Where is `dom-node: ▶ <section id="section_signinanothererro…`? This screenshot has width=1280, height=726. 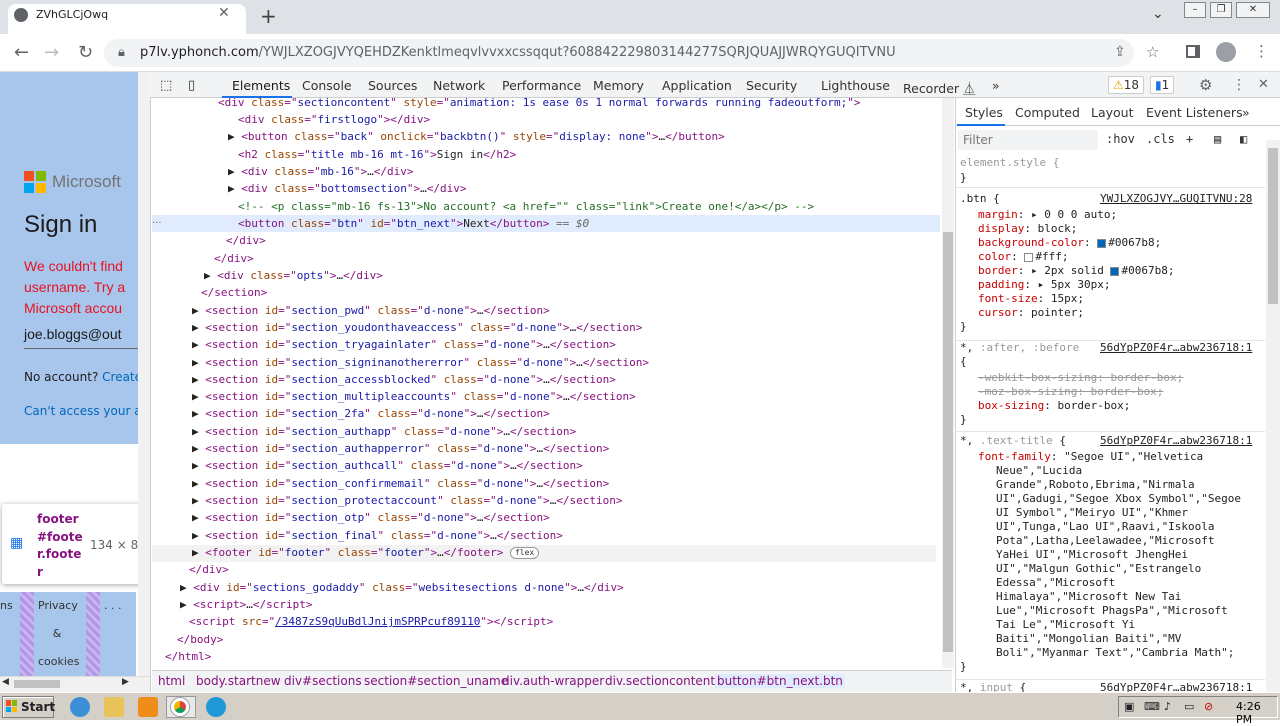 dom-node: ▶ <section id="section_signinanothererro… is located at coordinates (420, 362).